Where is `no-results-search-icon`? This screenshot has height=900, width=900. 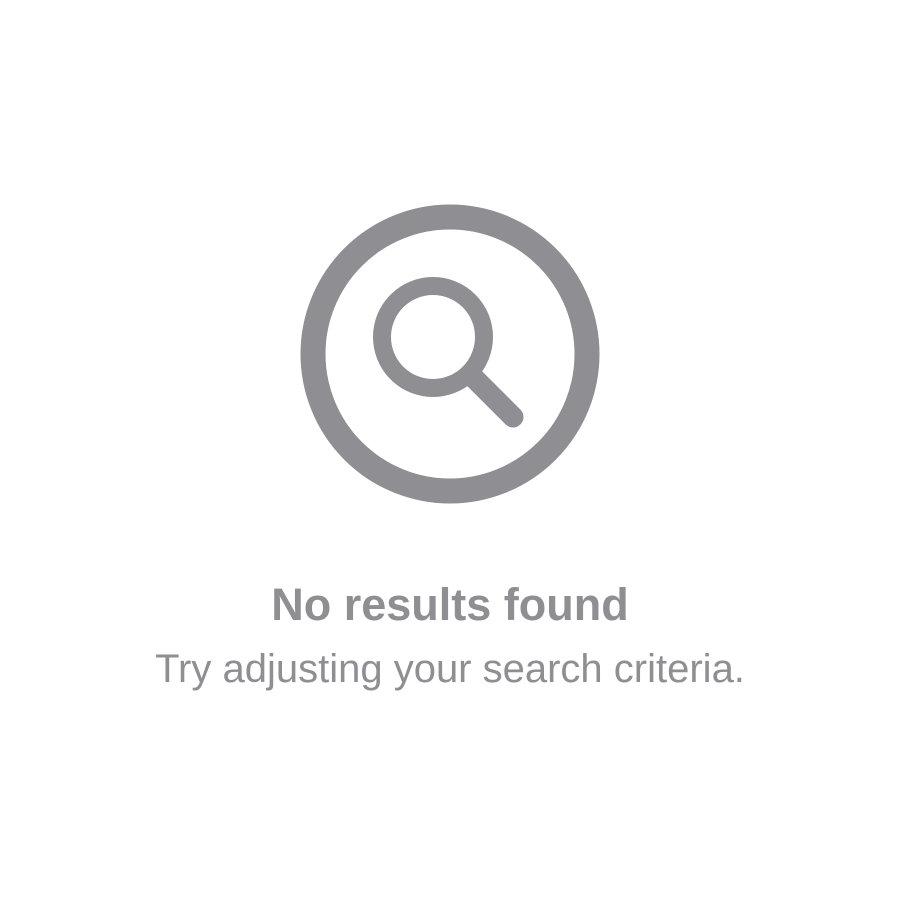 no-results-search-icon is located at coordinates (450, 354).